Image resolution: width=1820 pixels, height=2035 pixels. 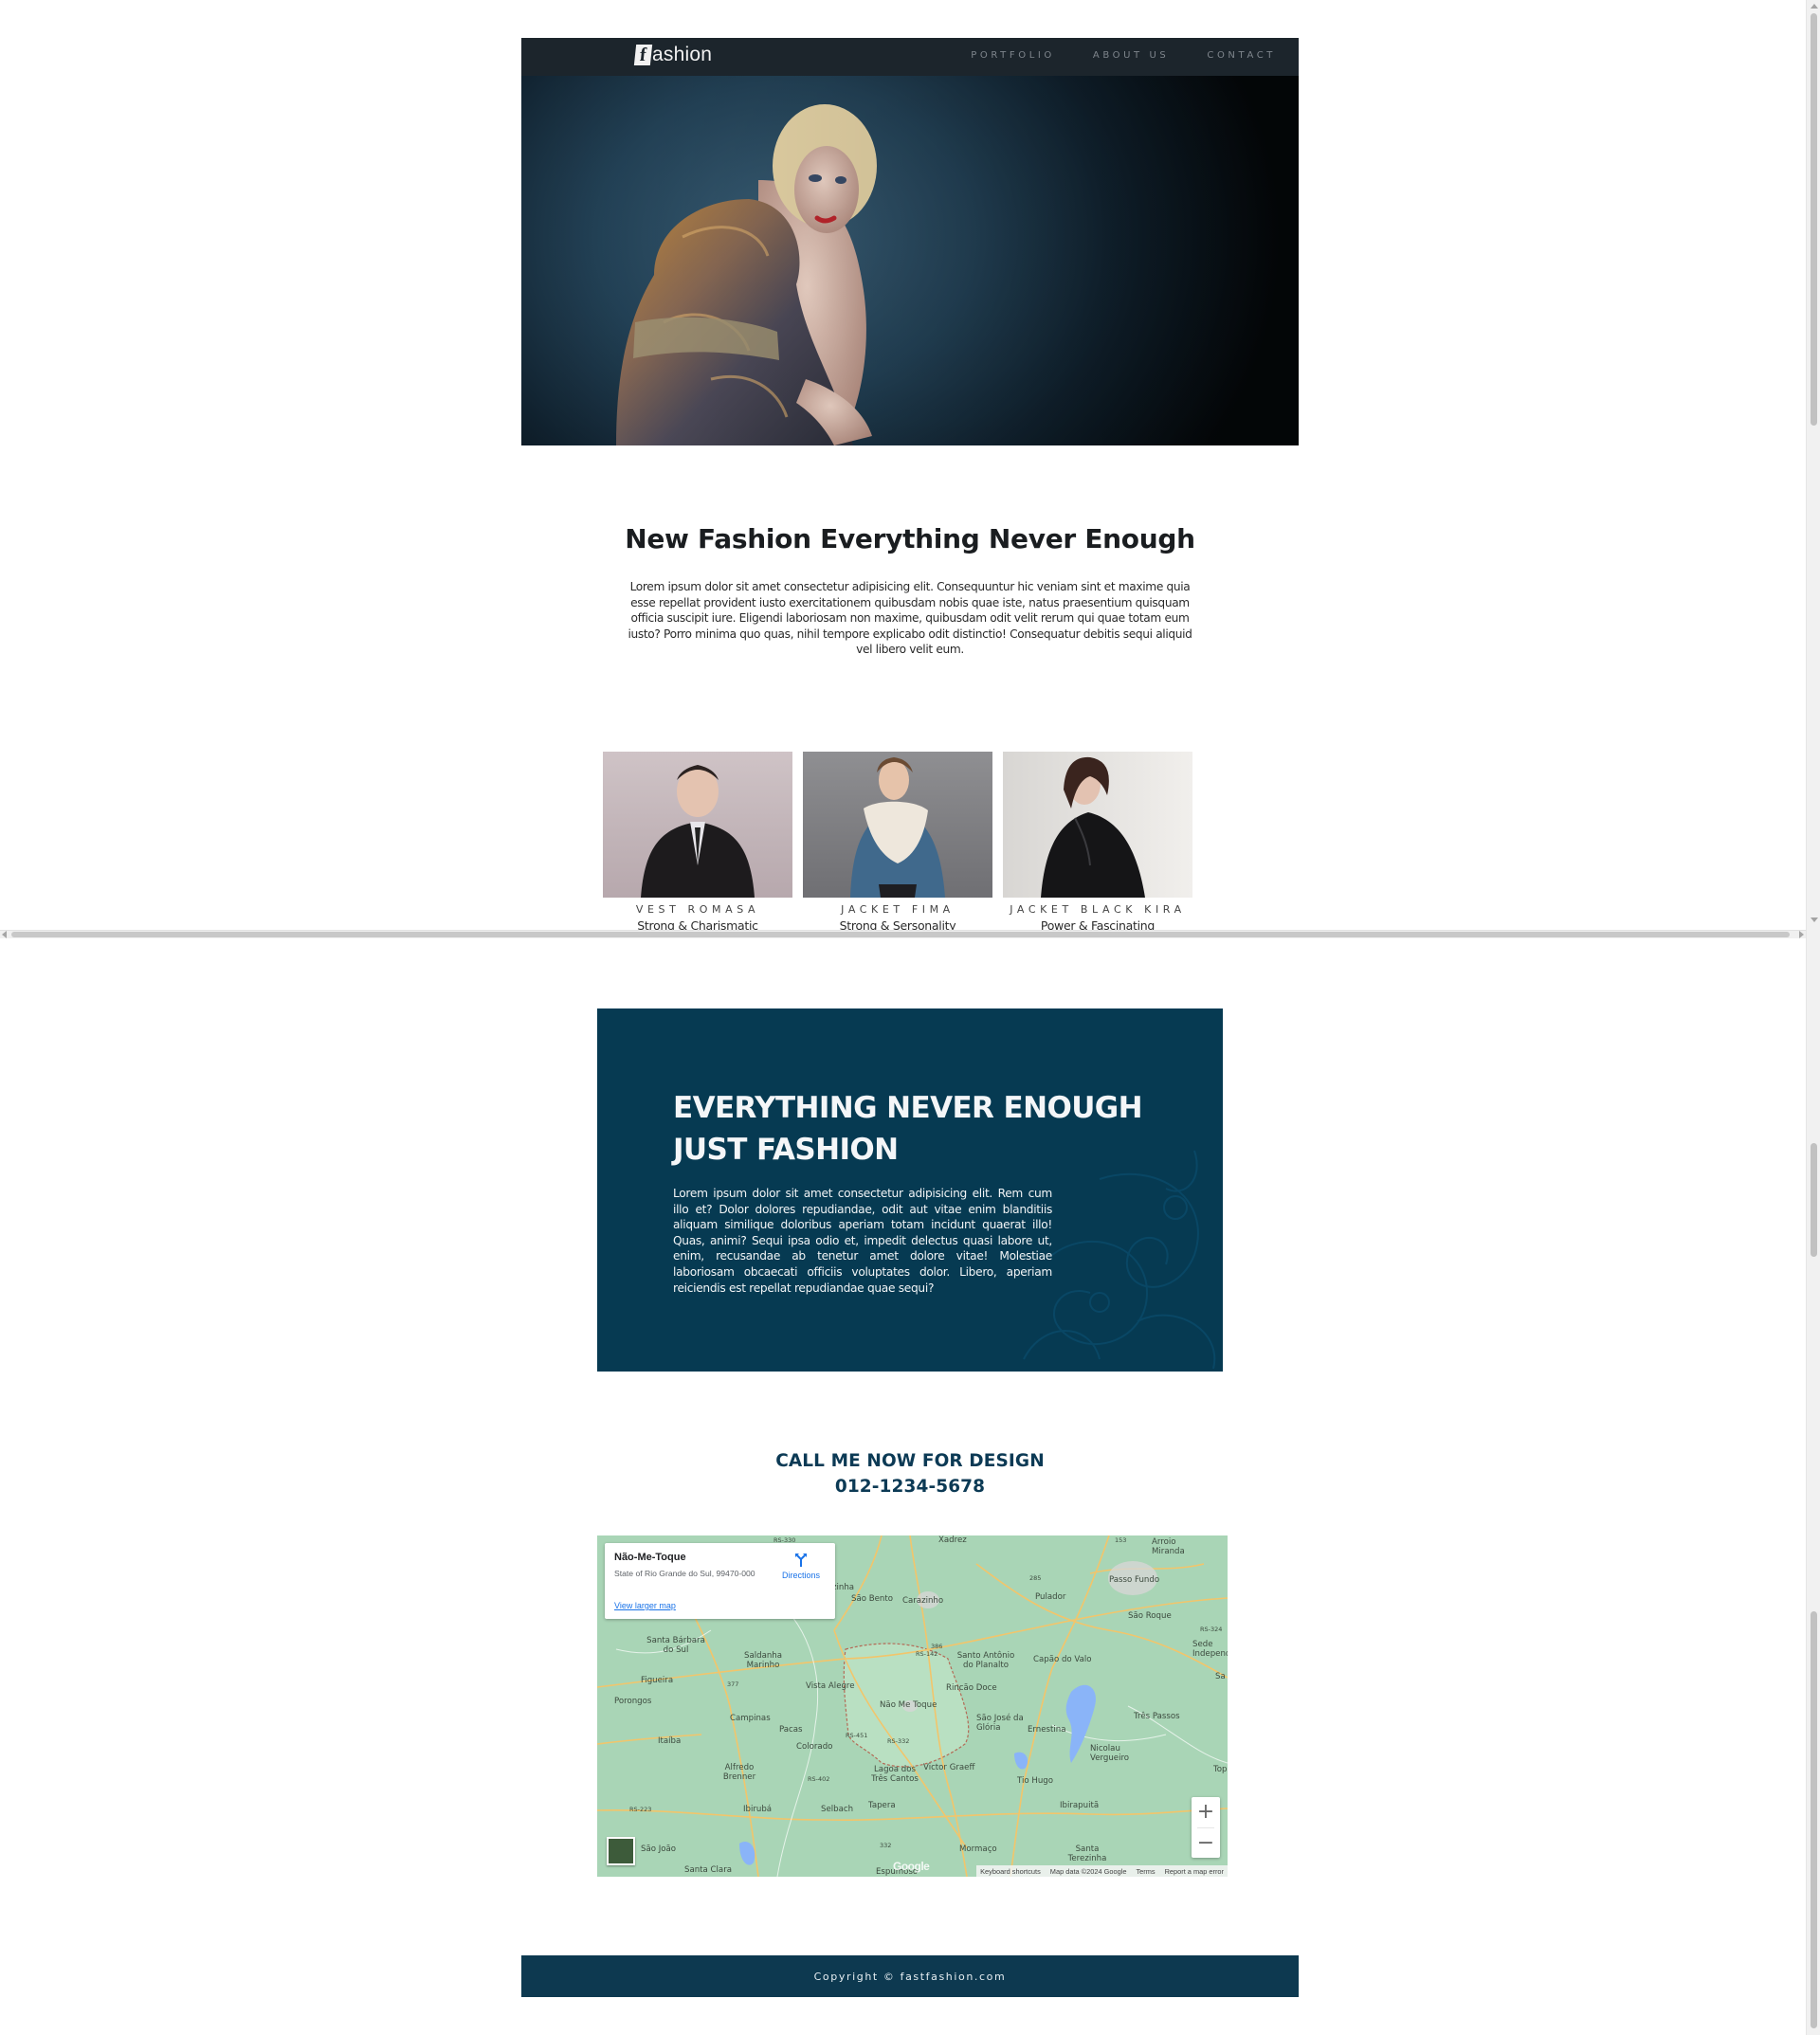 I want to click on product-card: VEST ROMASA Strong & Charismatic, so click(x=697, y=841).